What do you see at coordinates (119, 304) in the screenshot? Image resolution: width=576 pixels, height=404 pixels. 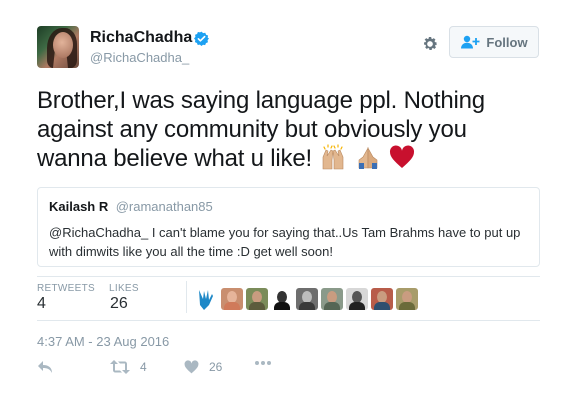 I see `likes-count: 26` at bounding box center [119, 304].